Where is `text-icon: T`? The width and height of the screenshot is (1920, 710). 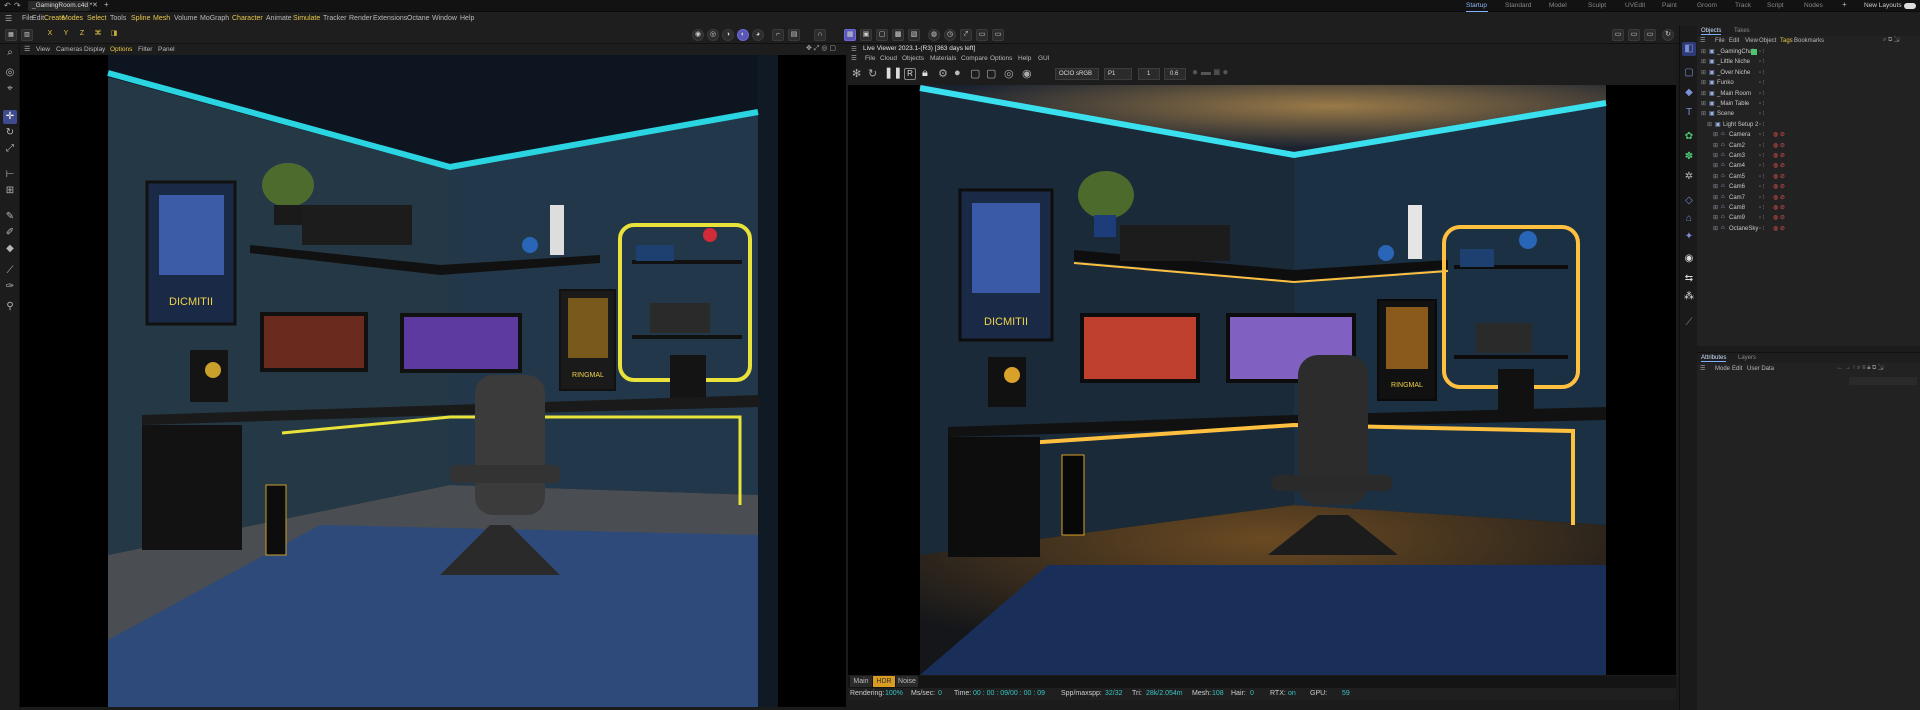 text-icon: T is located at coordinates (1689, 113).